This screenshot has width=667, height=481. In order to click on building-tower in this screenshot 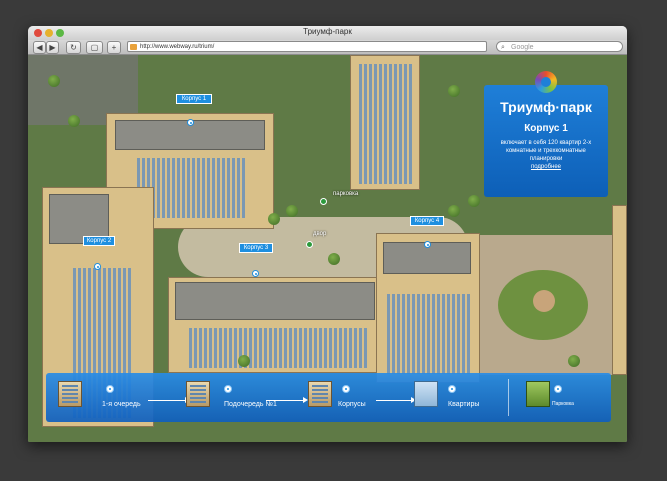, I will do `click(385, 122)`.